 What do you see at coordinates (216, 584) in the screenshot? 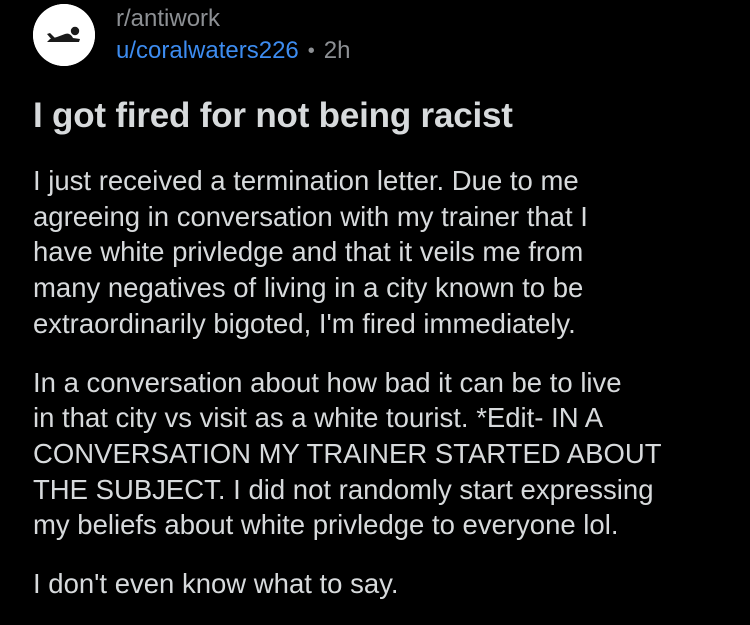
I see `paragraph-line: I don't even know what to say.` at bounding box center [216, 584].